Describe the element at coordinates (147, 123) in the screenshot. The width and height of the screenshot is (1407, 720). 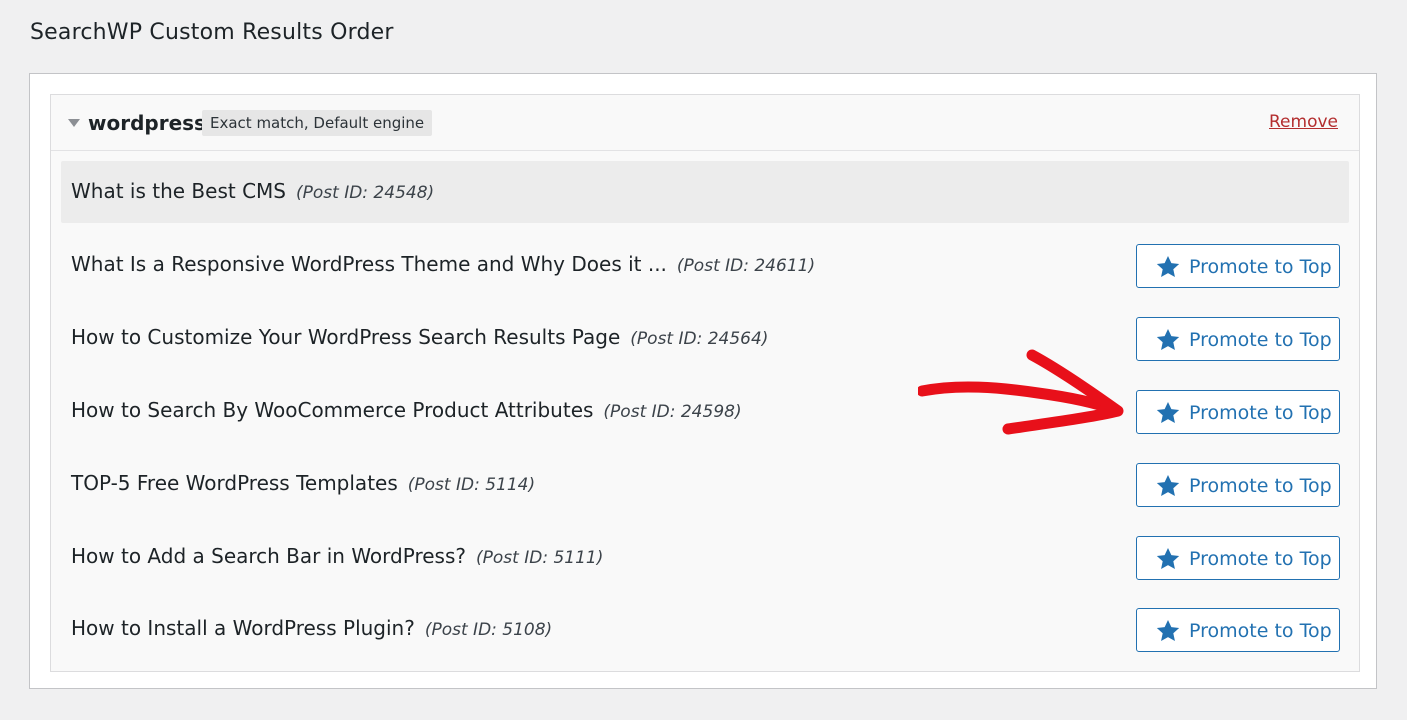
I see `query-term: wordpress` at that location.